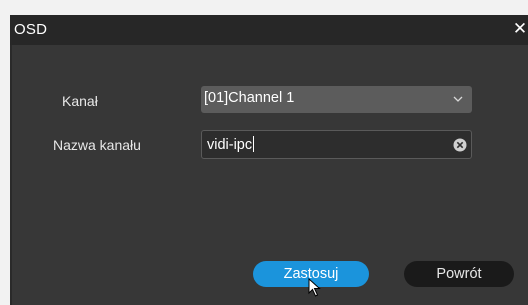  Describe the element at coordinates (249, 98) in the screenshot. I see `channel-select-value: [01]Channel 1` at that location.